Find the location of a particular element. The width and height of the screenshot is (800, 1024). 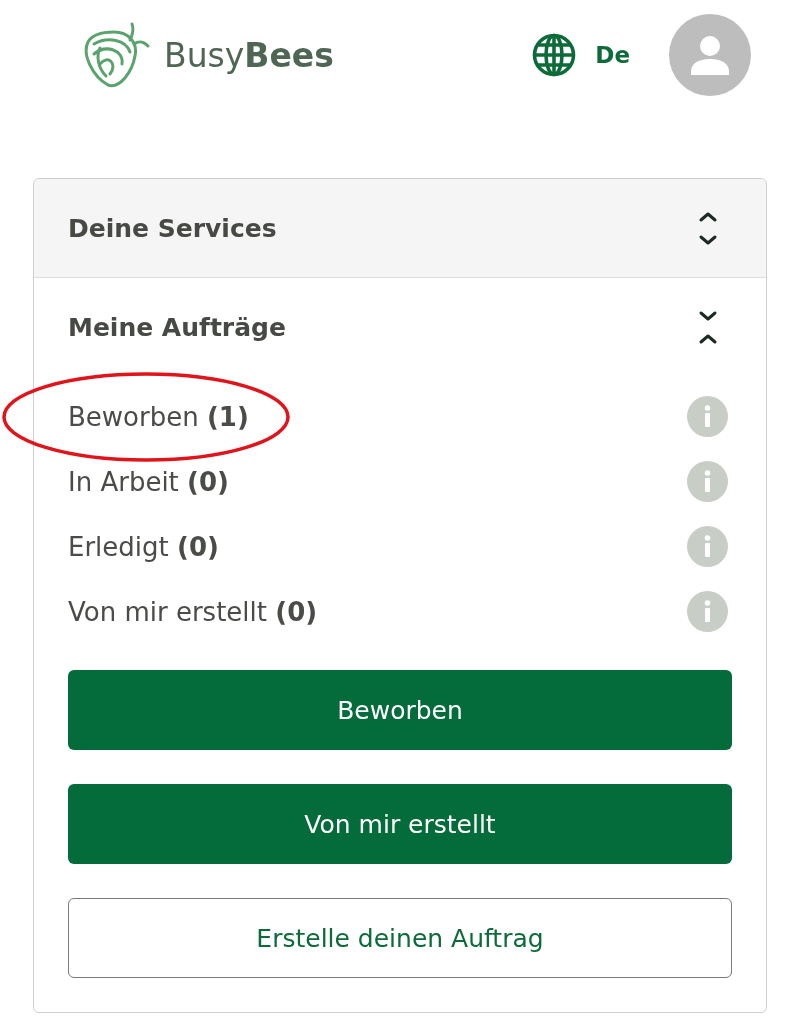

avatar-icon is located at coordinates (710, 55).